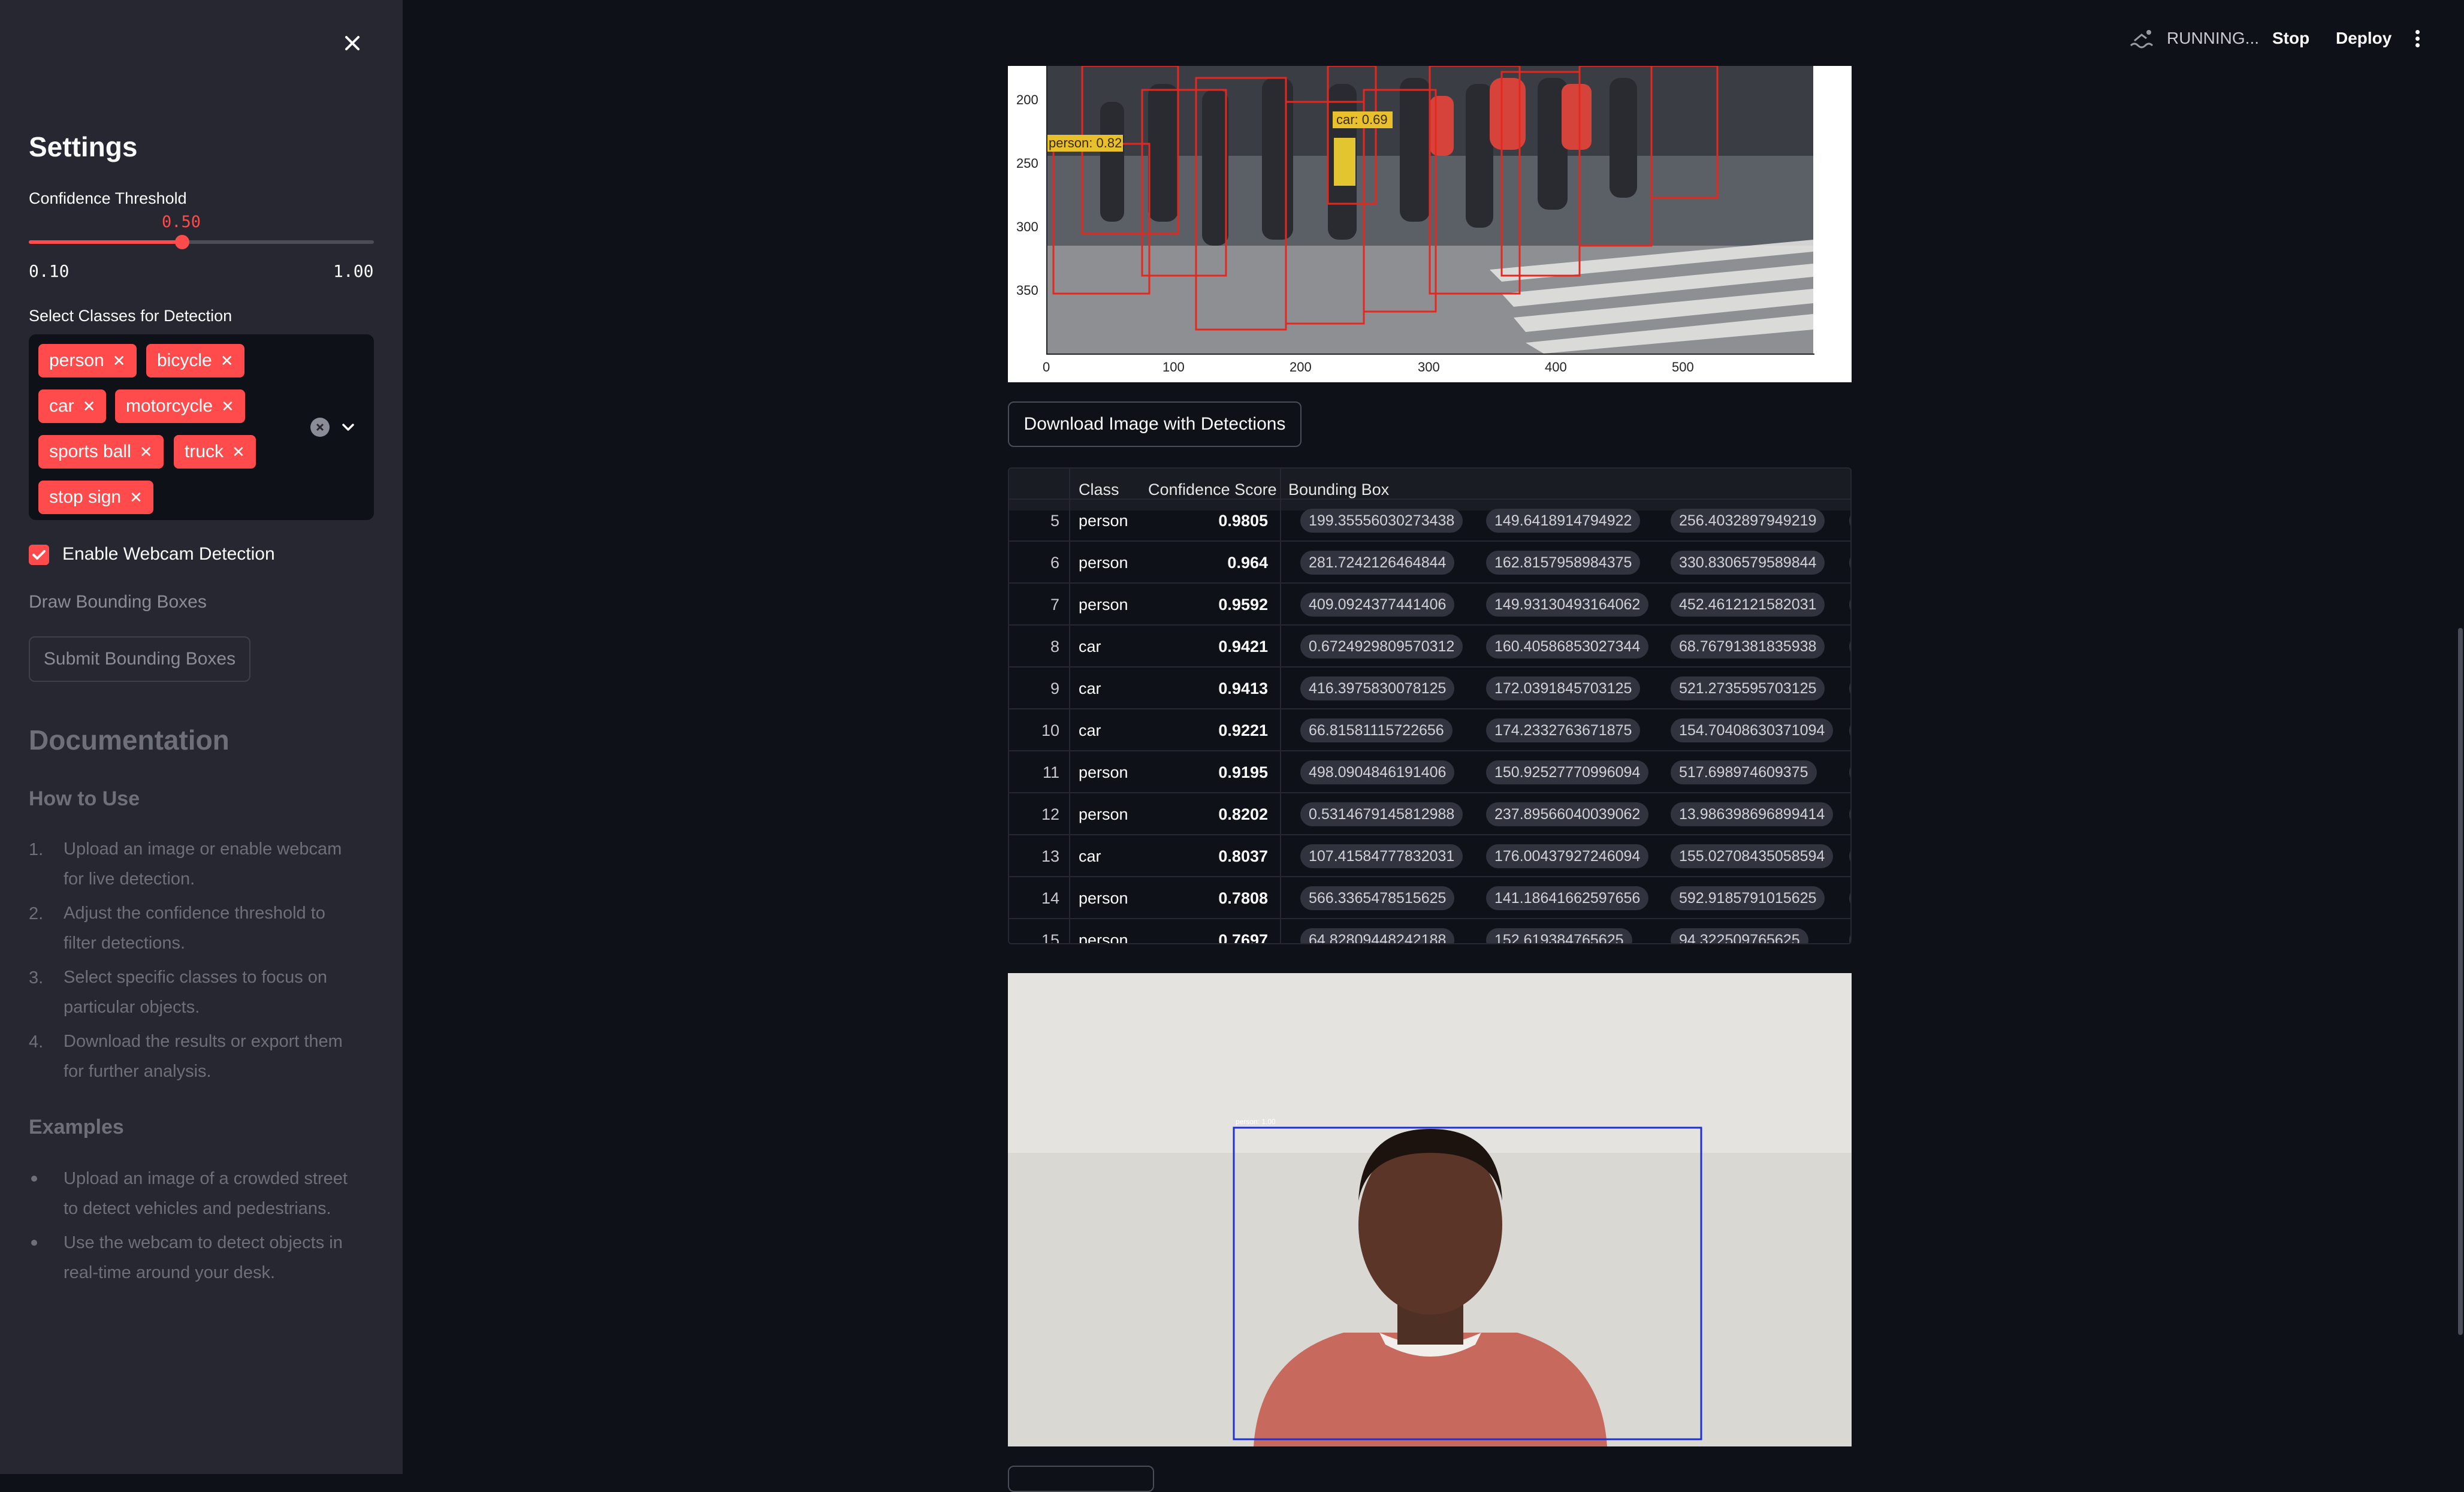  I want to click on confidence-cell: 0.7808, so click(1243, 898).